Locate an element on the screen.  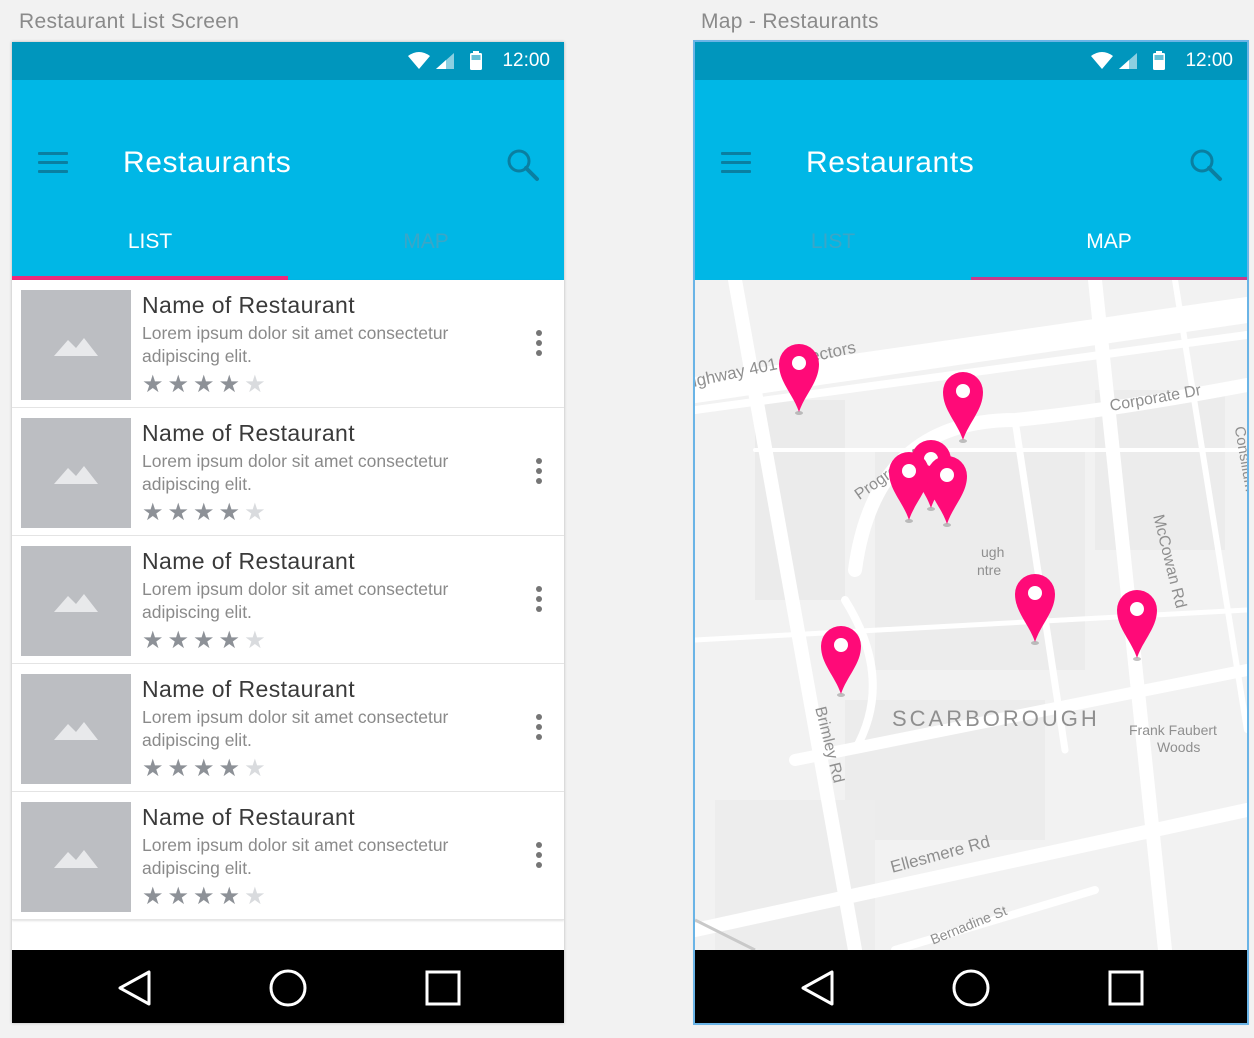
map-label-frank-b: Woods is located at coordinates (1179, 747).